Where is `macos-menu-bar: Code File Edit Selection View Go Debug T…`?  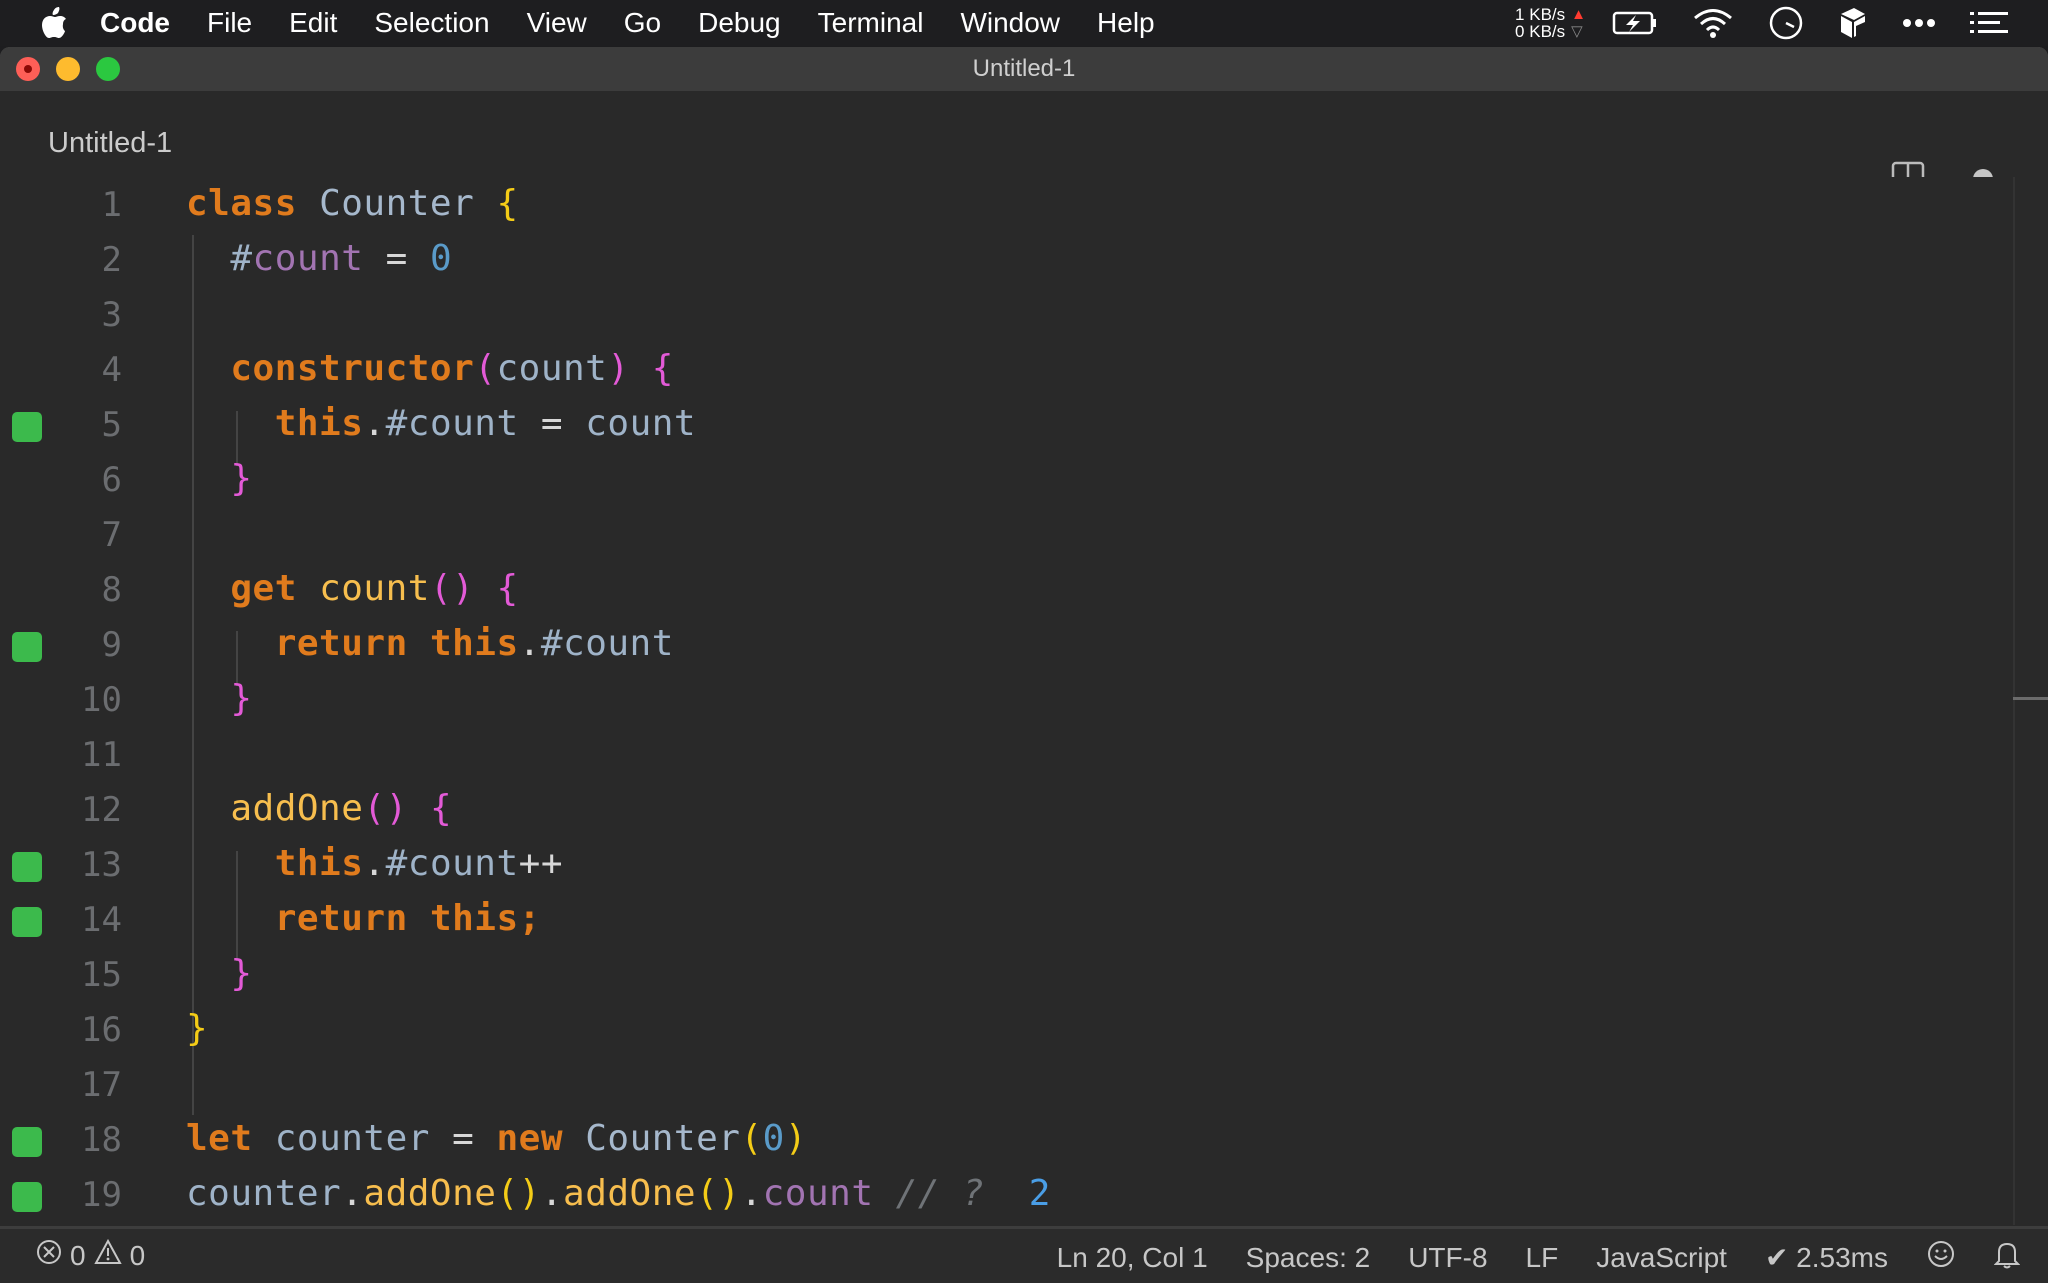
macos-menu-bar: Code File Edit Selection View Go Debug T… is located at coordinates (1024, 23).